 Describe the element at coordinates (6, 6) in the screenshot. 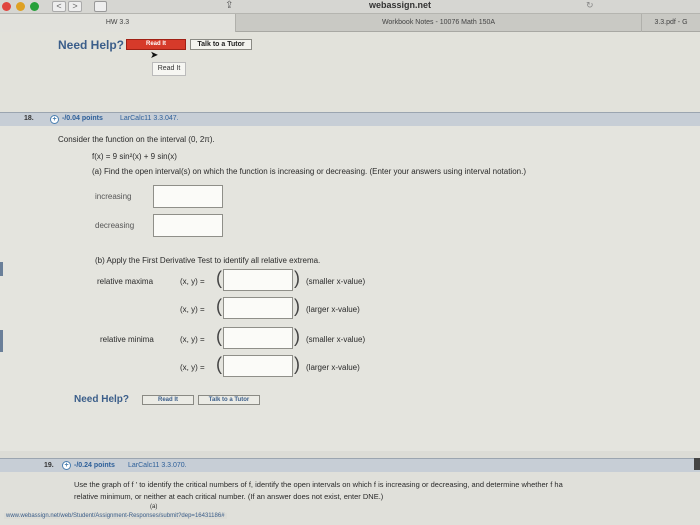

I see `close-window-button` at that location.